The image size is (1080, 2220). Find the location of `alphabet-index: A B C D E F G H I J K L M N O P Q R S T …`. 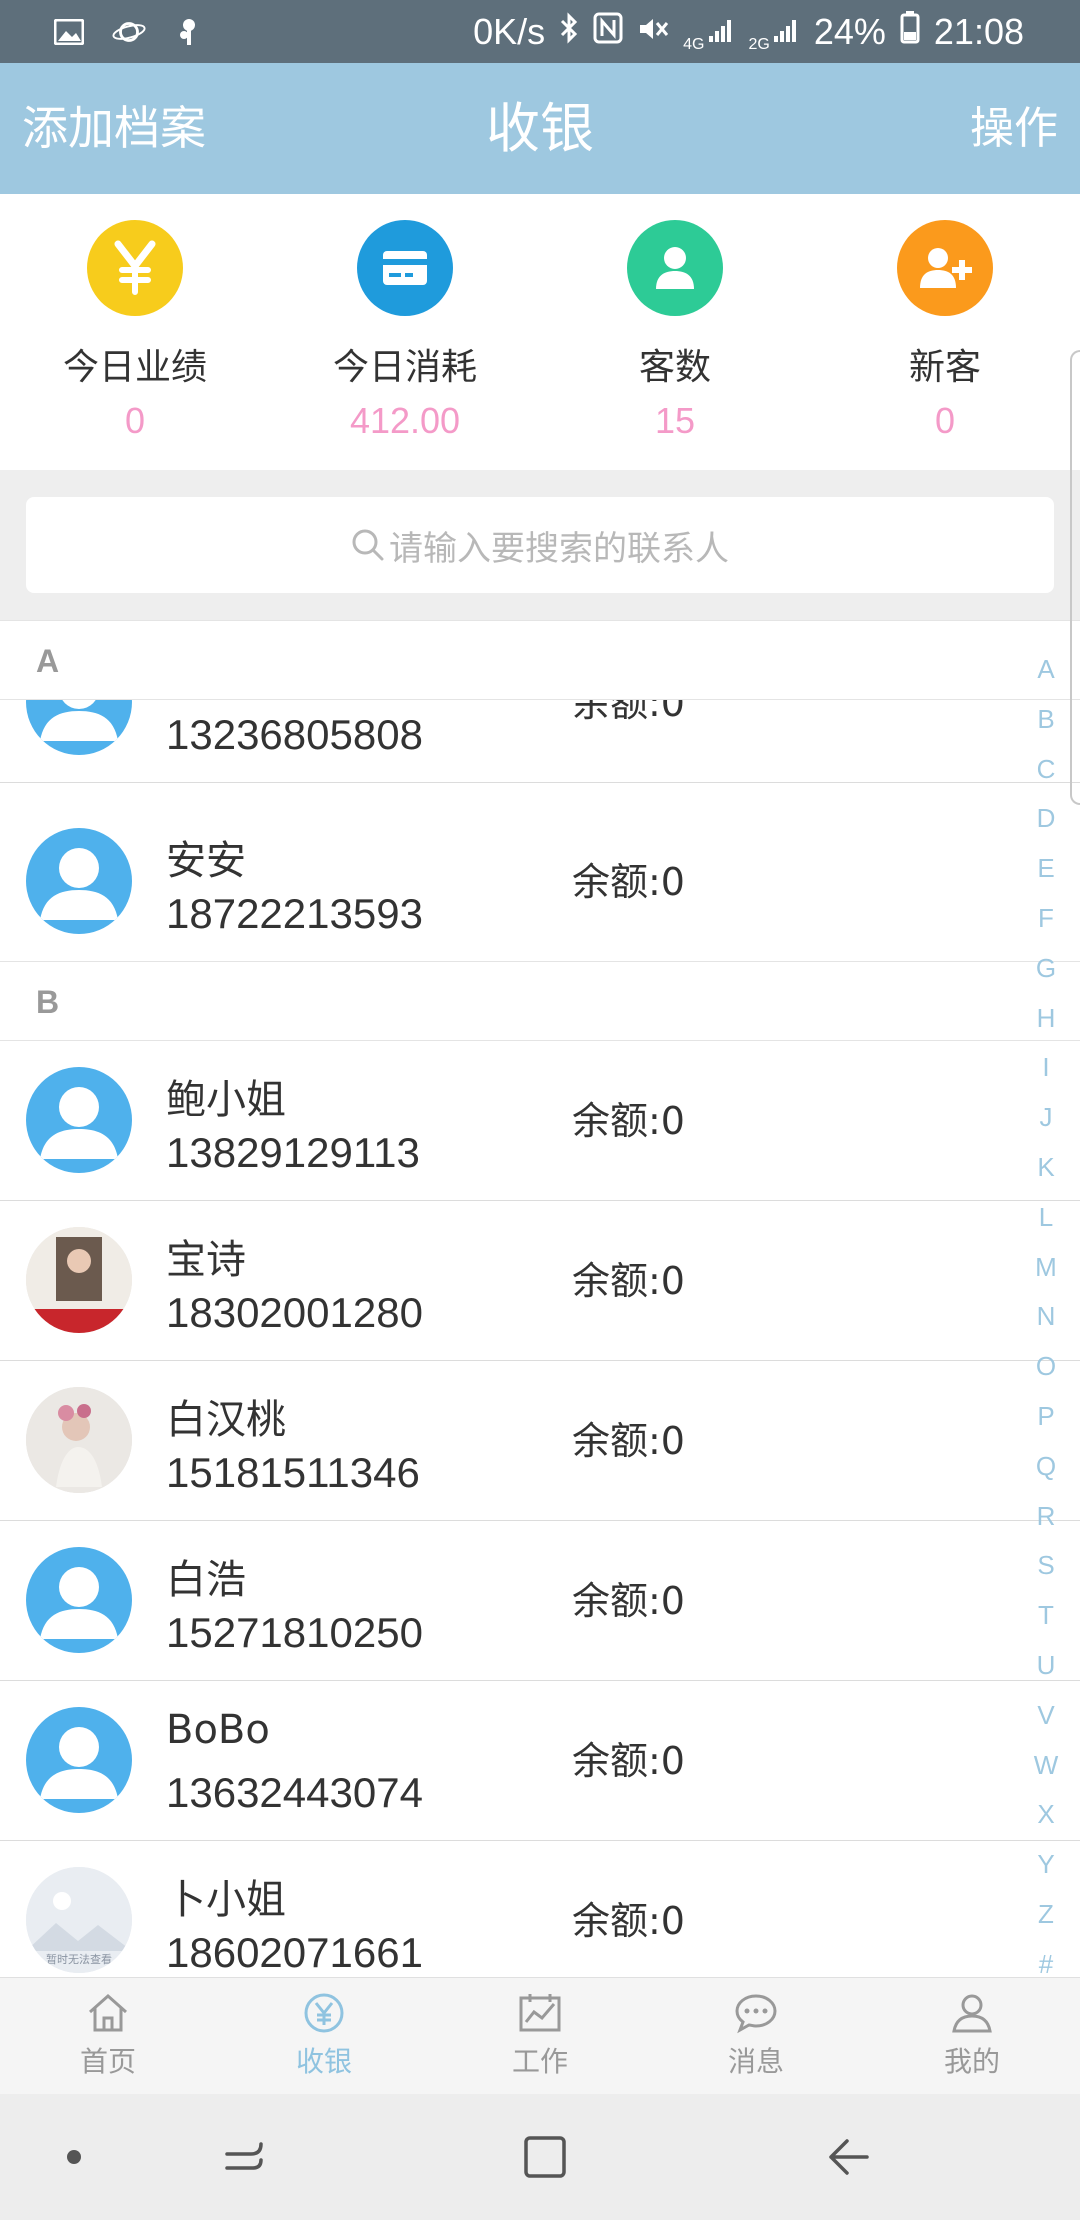

alphabet-index: A B C D E F G H I J K L M N O P Q R S T … is located at coordinates (1046, 1312).